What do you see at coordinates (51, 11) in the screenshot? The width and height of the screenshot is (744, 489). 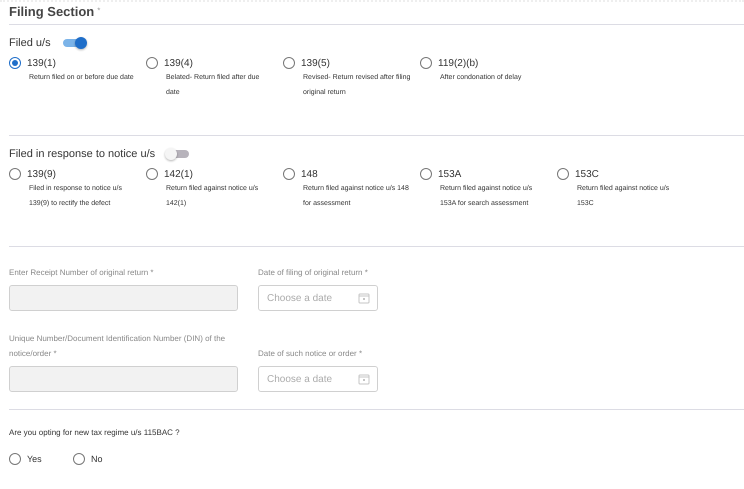 I see `section-title: Filing Section` at bounding box center [51, 11].